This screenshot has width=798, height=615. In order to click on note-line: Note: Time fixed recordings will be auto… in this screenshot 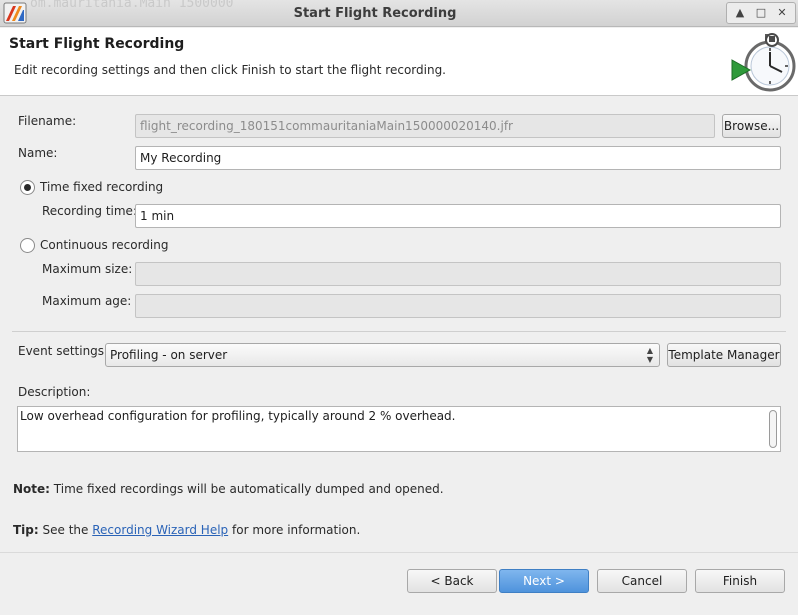, I will do `click(228, 489)`.